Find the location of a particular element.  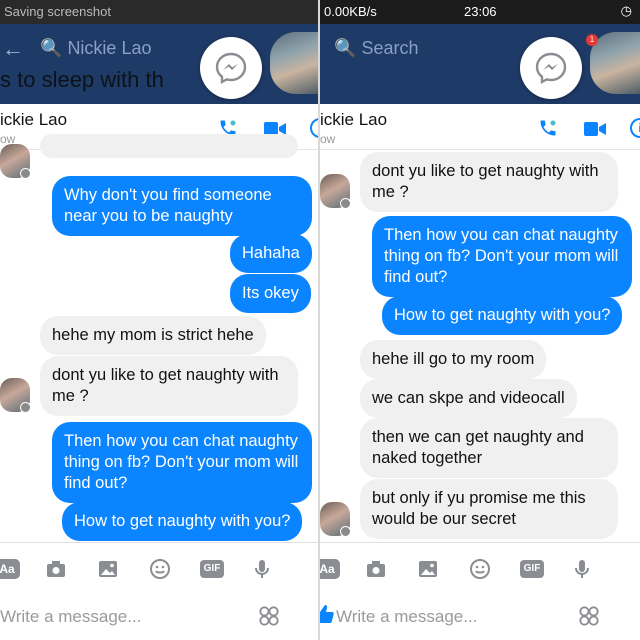

search-field: 🔍 Search is located at coordinates (376, 48).